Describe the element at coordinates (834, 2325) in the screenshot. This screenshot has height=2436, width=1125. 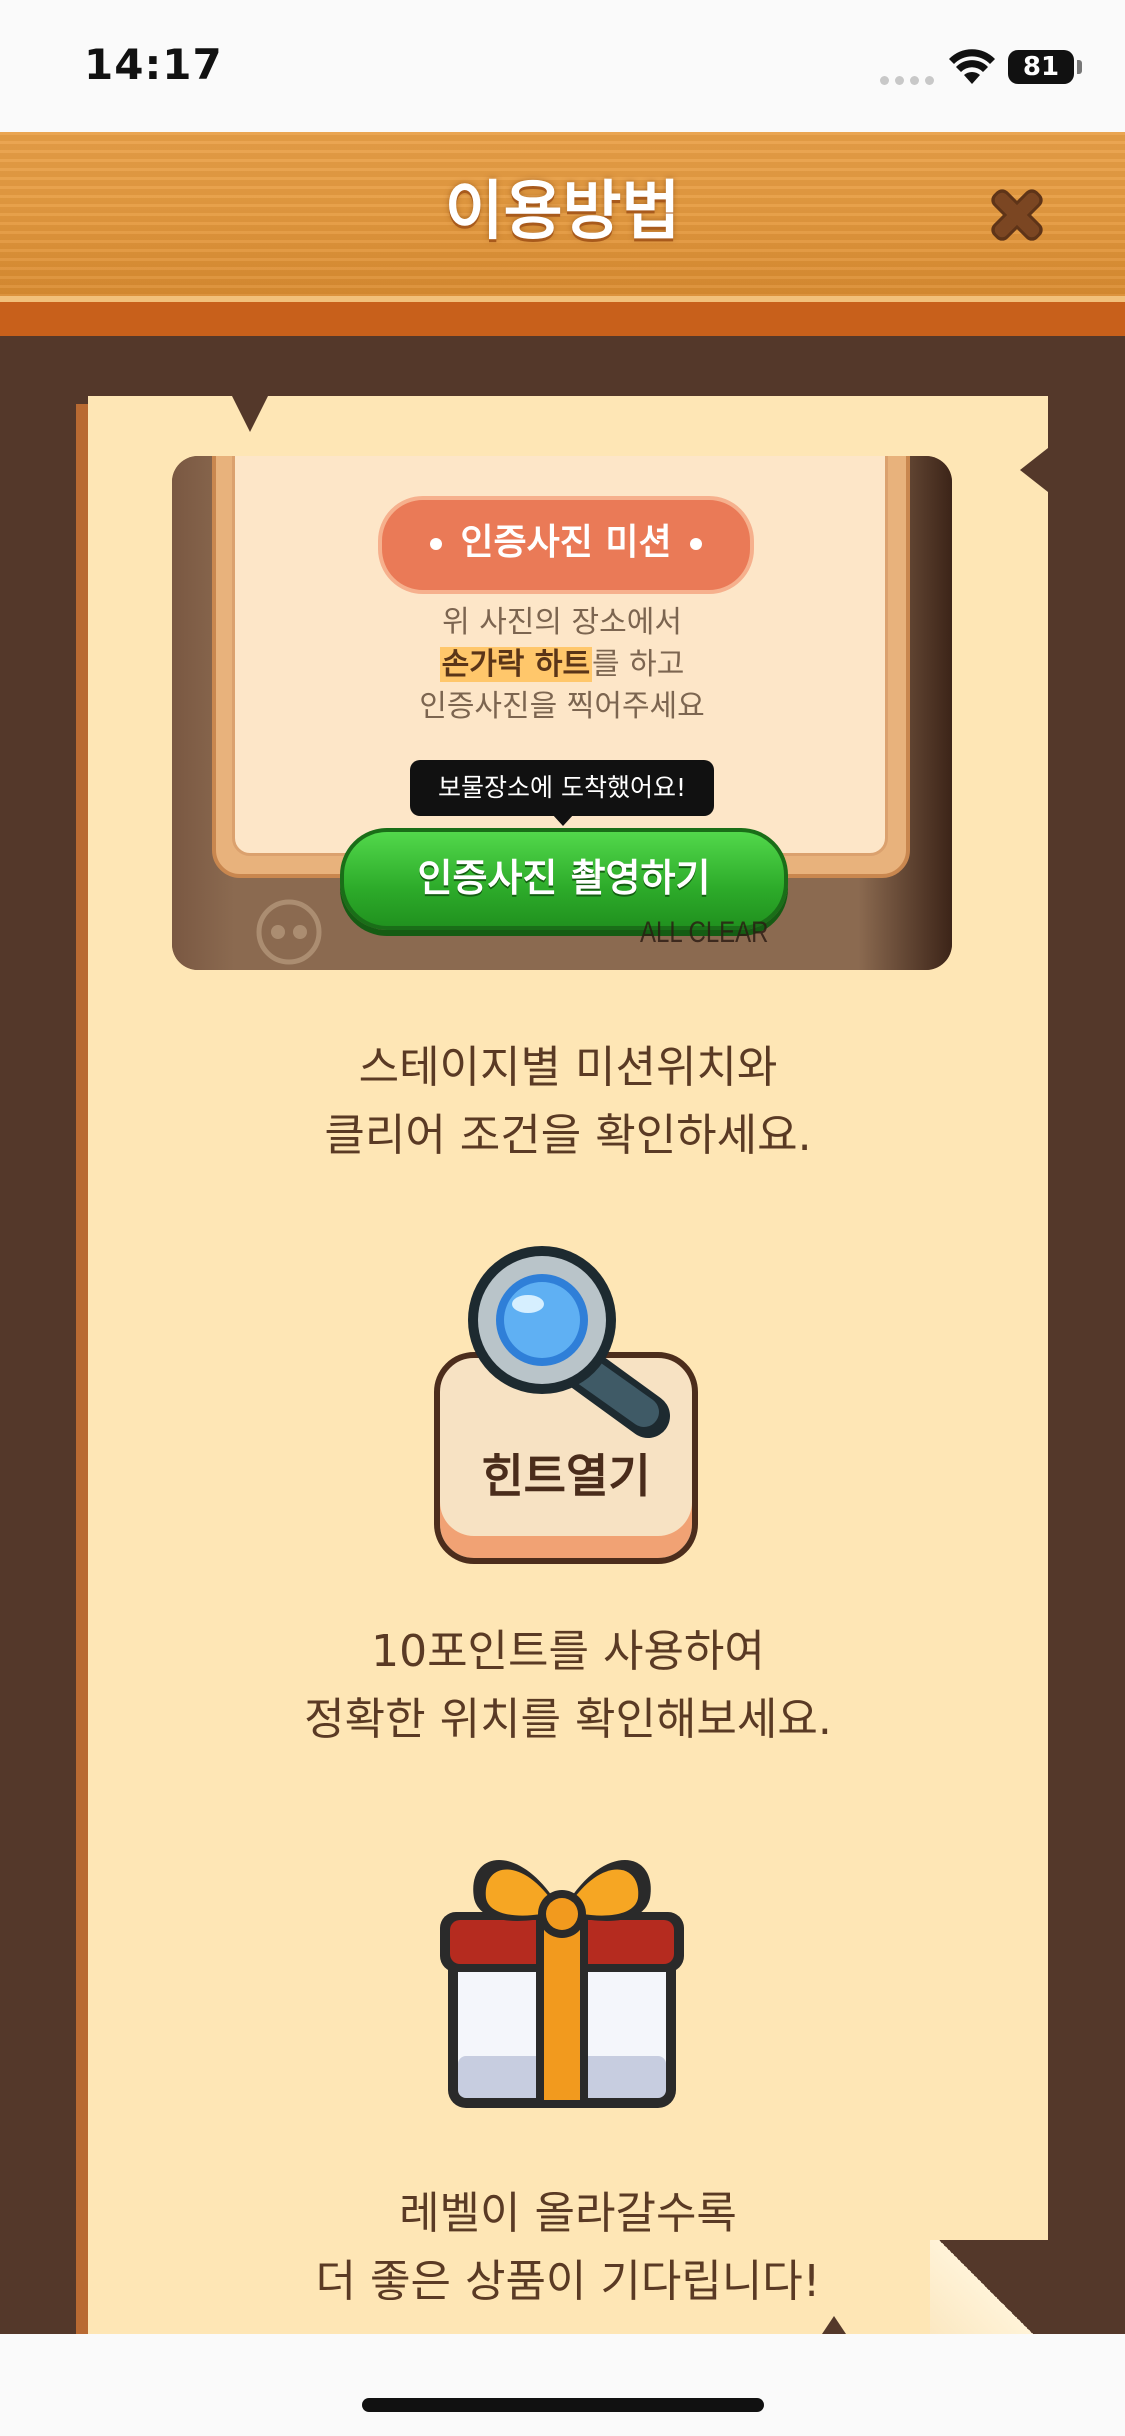
I see `paper-notch-bottom` at that location.